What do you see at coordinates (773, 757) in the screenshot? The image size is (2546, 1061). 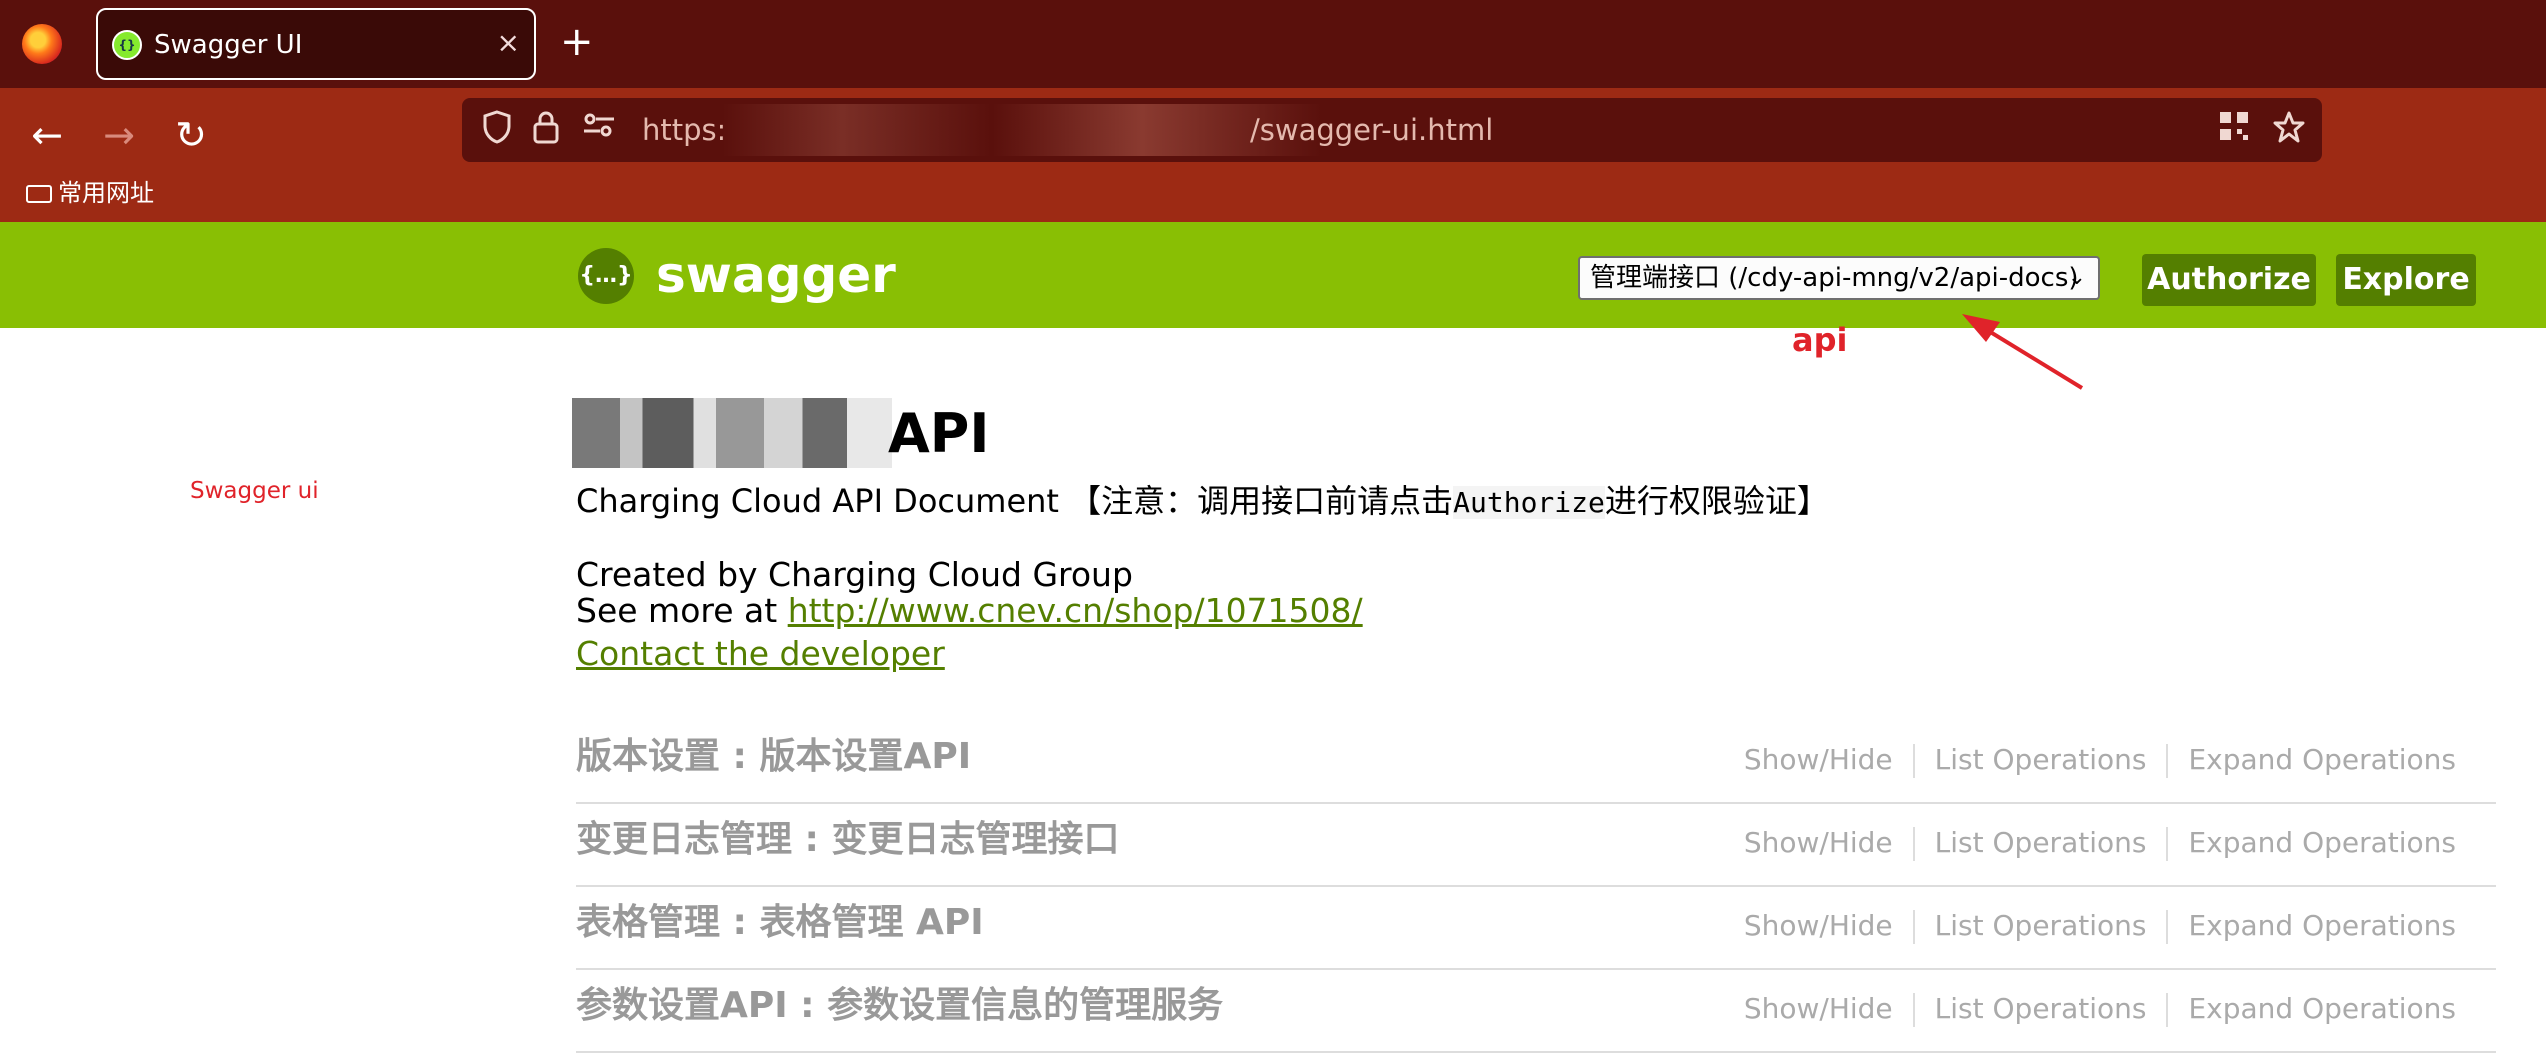 I see `resource-name: 版本设置 : 版本设置API` at bounding box center [773, 757].